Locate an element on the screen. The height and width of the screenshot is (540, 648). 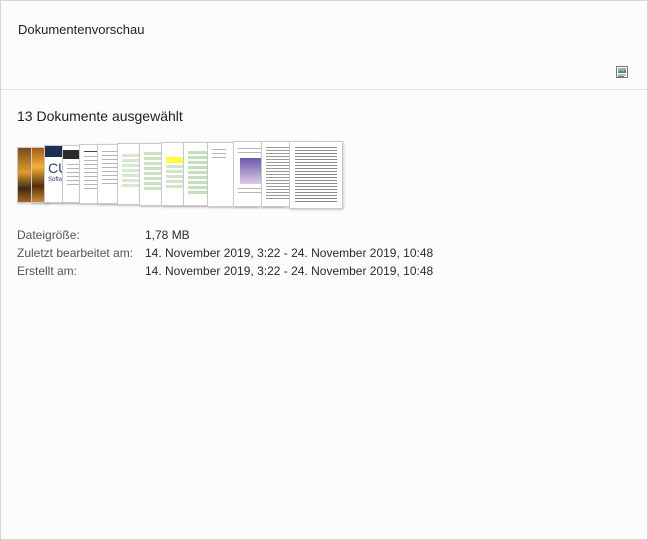
image-view-icon is located at coordinates (622, 72).